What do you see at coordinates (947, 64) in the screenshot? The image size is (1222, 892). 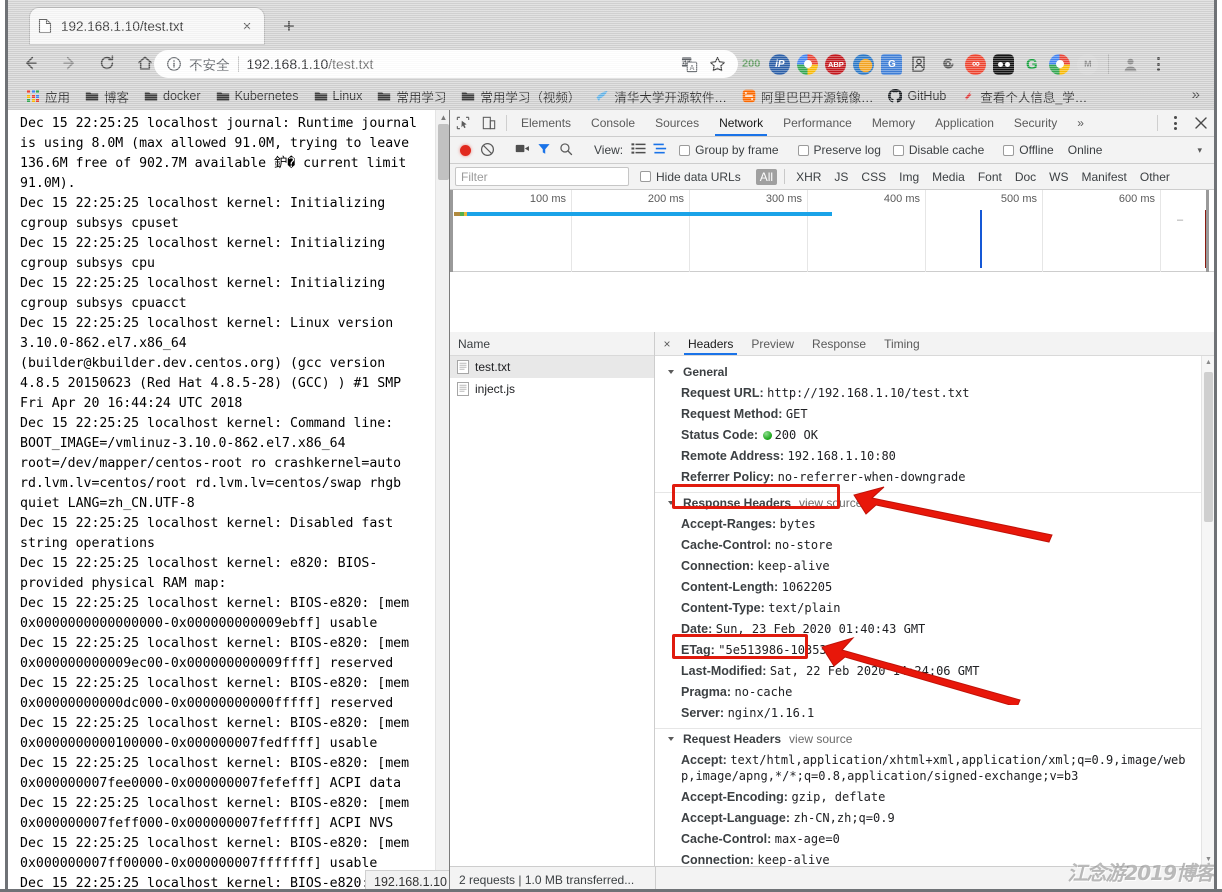 I see `spiral-extension-icon` at bounding box center [947, 64].